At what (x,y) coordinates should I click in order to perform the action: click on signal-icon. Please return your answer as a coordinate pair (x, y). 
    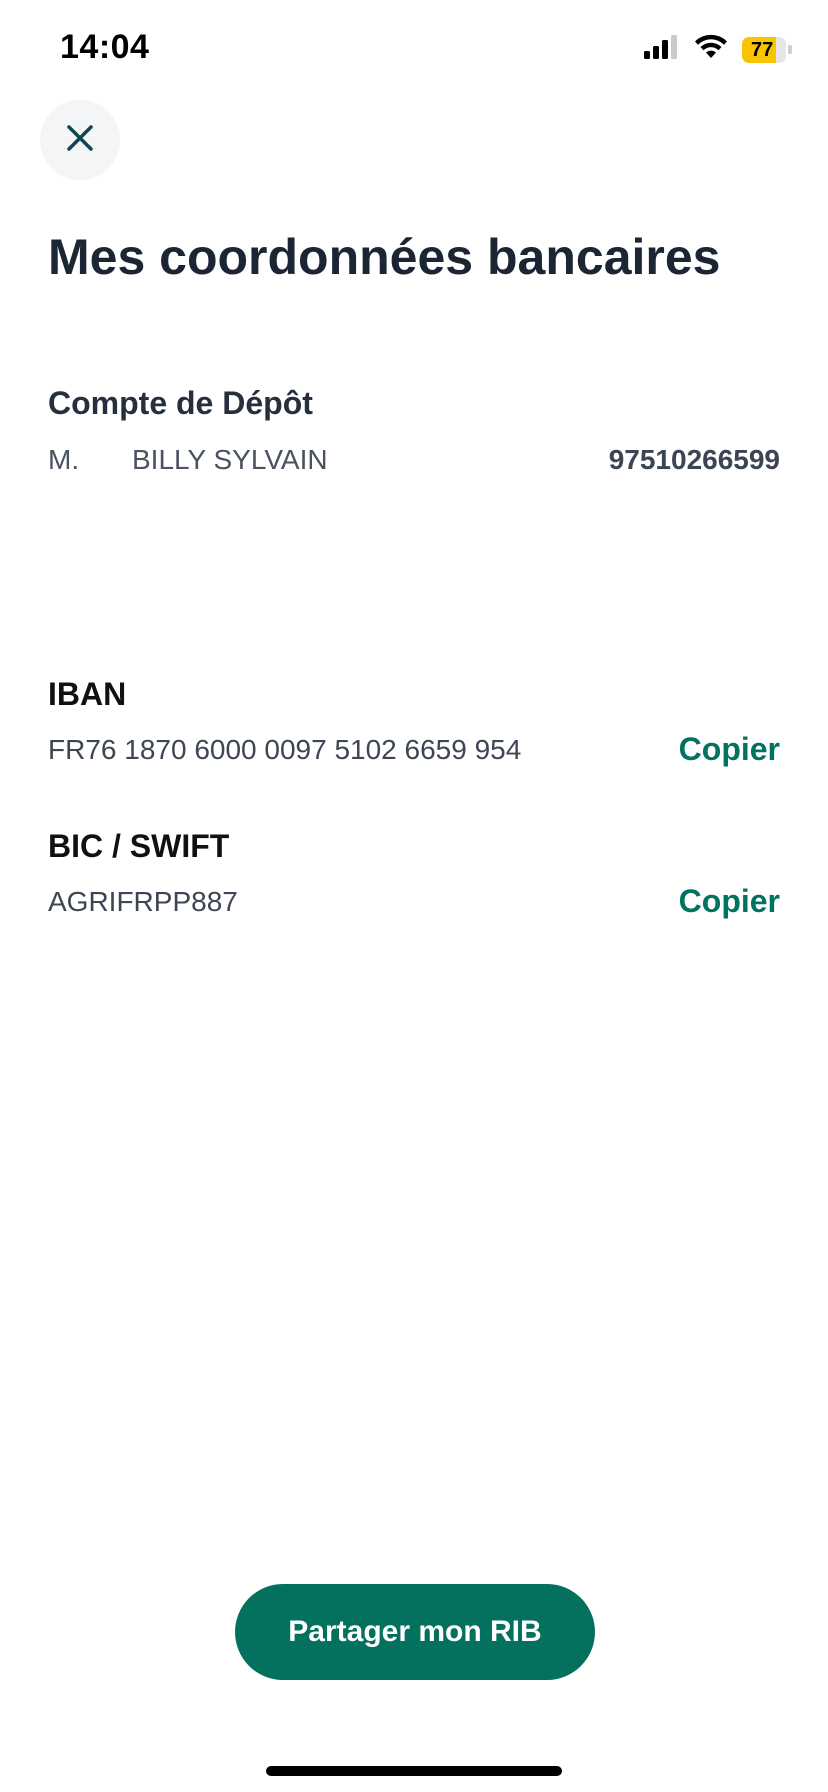
    Looking at the image, I should click on (662, 49).